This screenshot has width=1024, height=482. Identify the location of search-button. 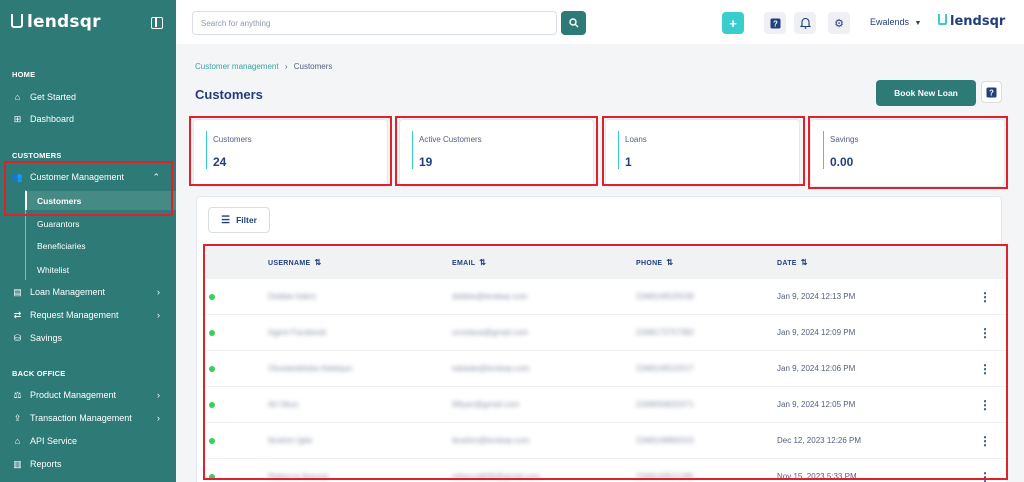
(573, 23).